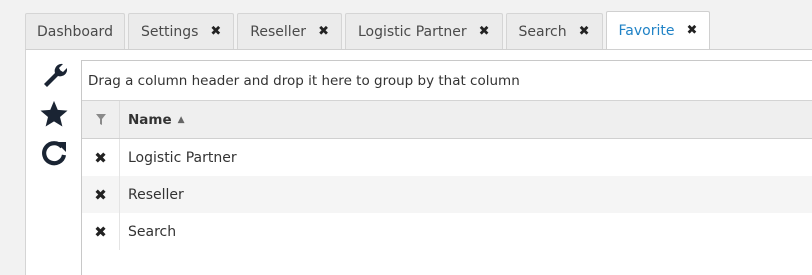  I want to click on column-header-name: Name ▲, so click(152, 120).